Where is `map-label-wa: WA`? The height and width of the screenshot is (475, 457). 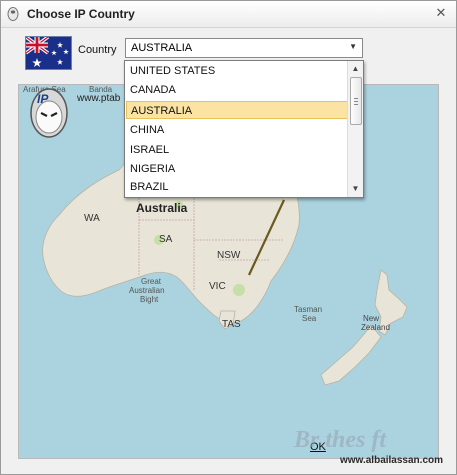
map-label-wa: WA is located at coordinates (92, 218).